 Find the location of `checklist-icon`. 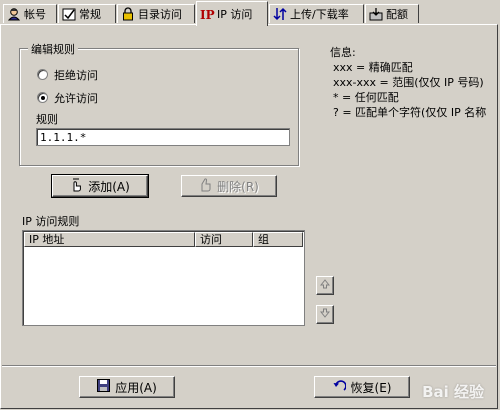

checklist-icon is located at coordinates (69, 14).